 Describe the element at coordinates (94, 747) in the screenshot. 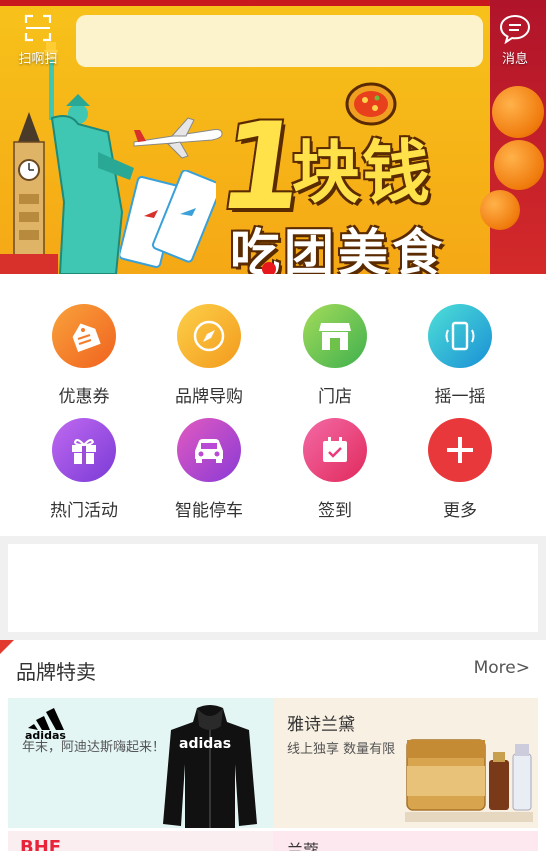

I see `tile-description: 年末，阿迪达斯嗨起来！` at that location.